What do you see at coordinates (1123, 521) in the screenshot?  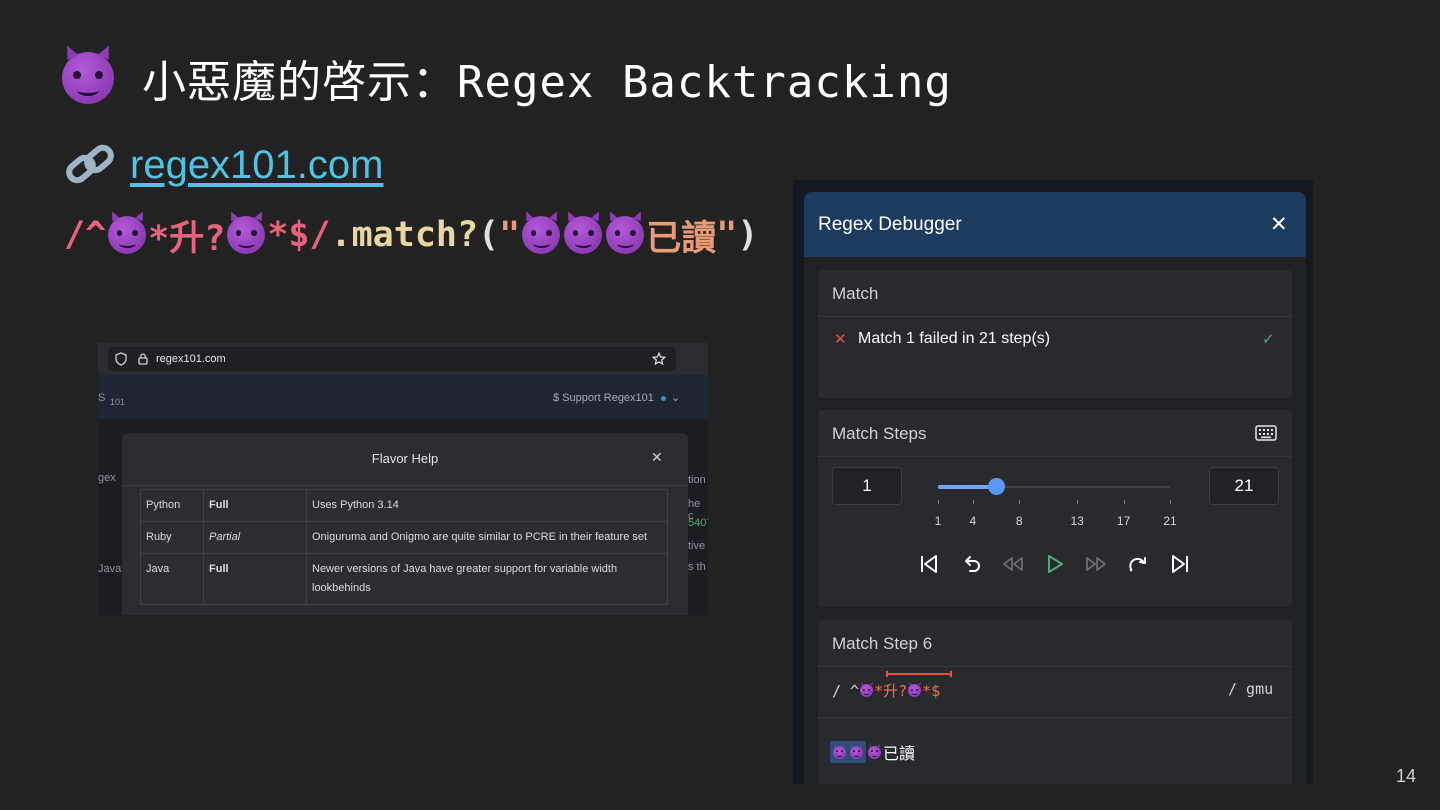 I see `slider-tick-label: 17` at bounding box center [1123, 521].